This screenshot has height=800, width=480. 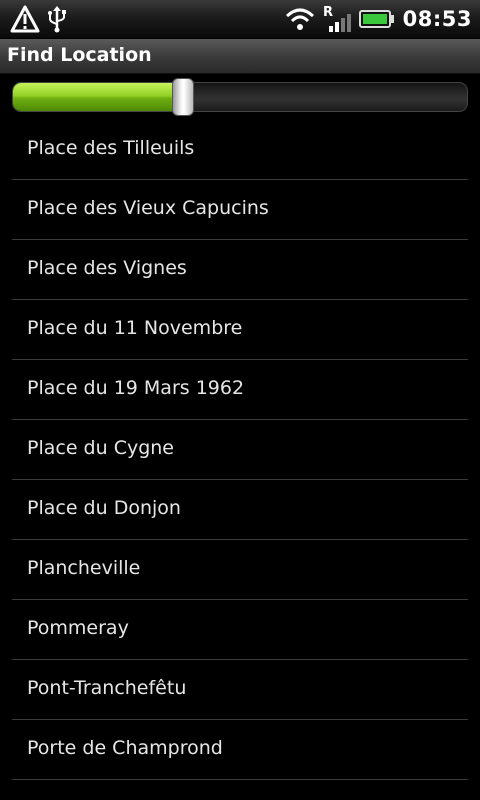 What do you see at coordinates (240, 510) in the screenshot?
I see `list-item: Place du Donjon` at bounding box center [240, 510].